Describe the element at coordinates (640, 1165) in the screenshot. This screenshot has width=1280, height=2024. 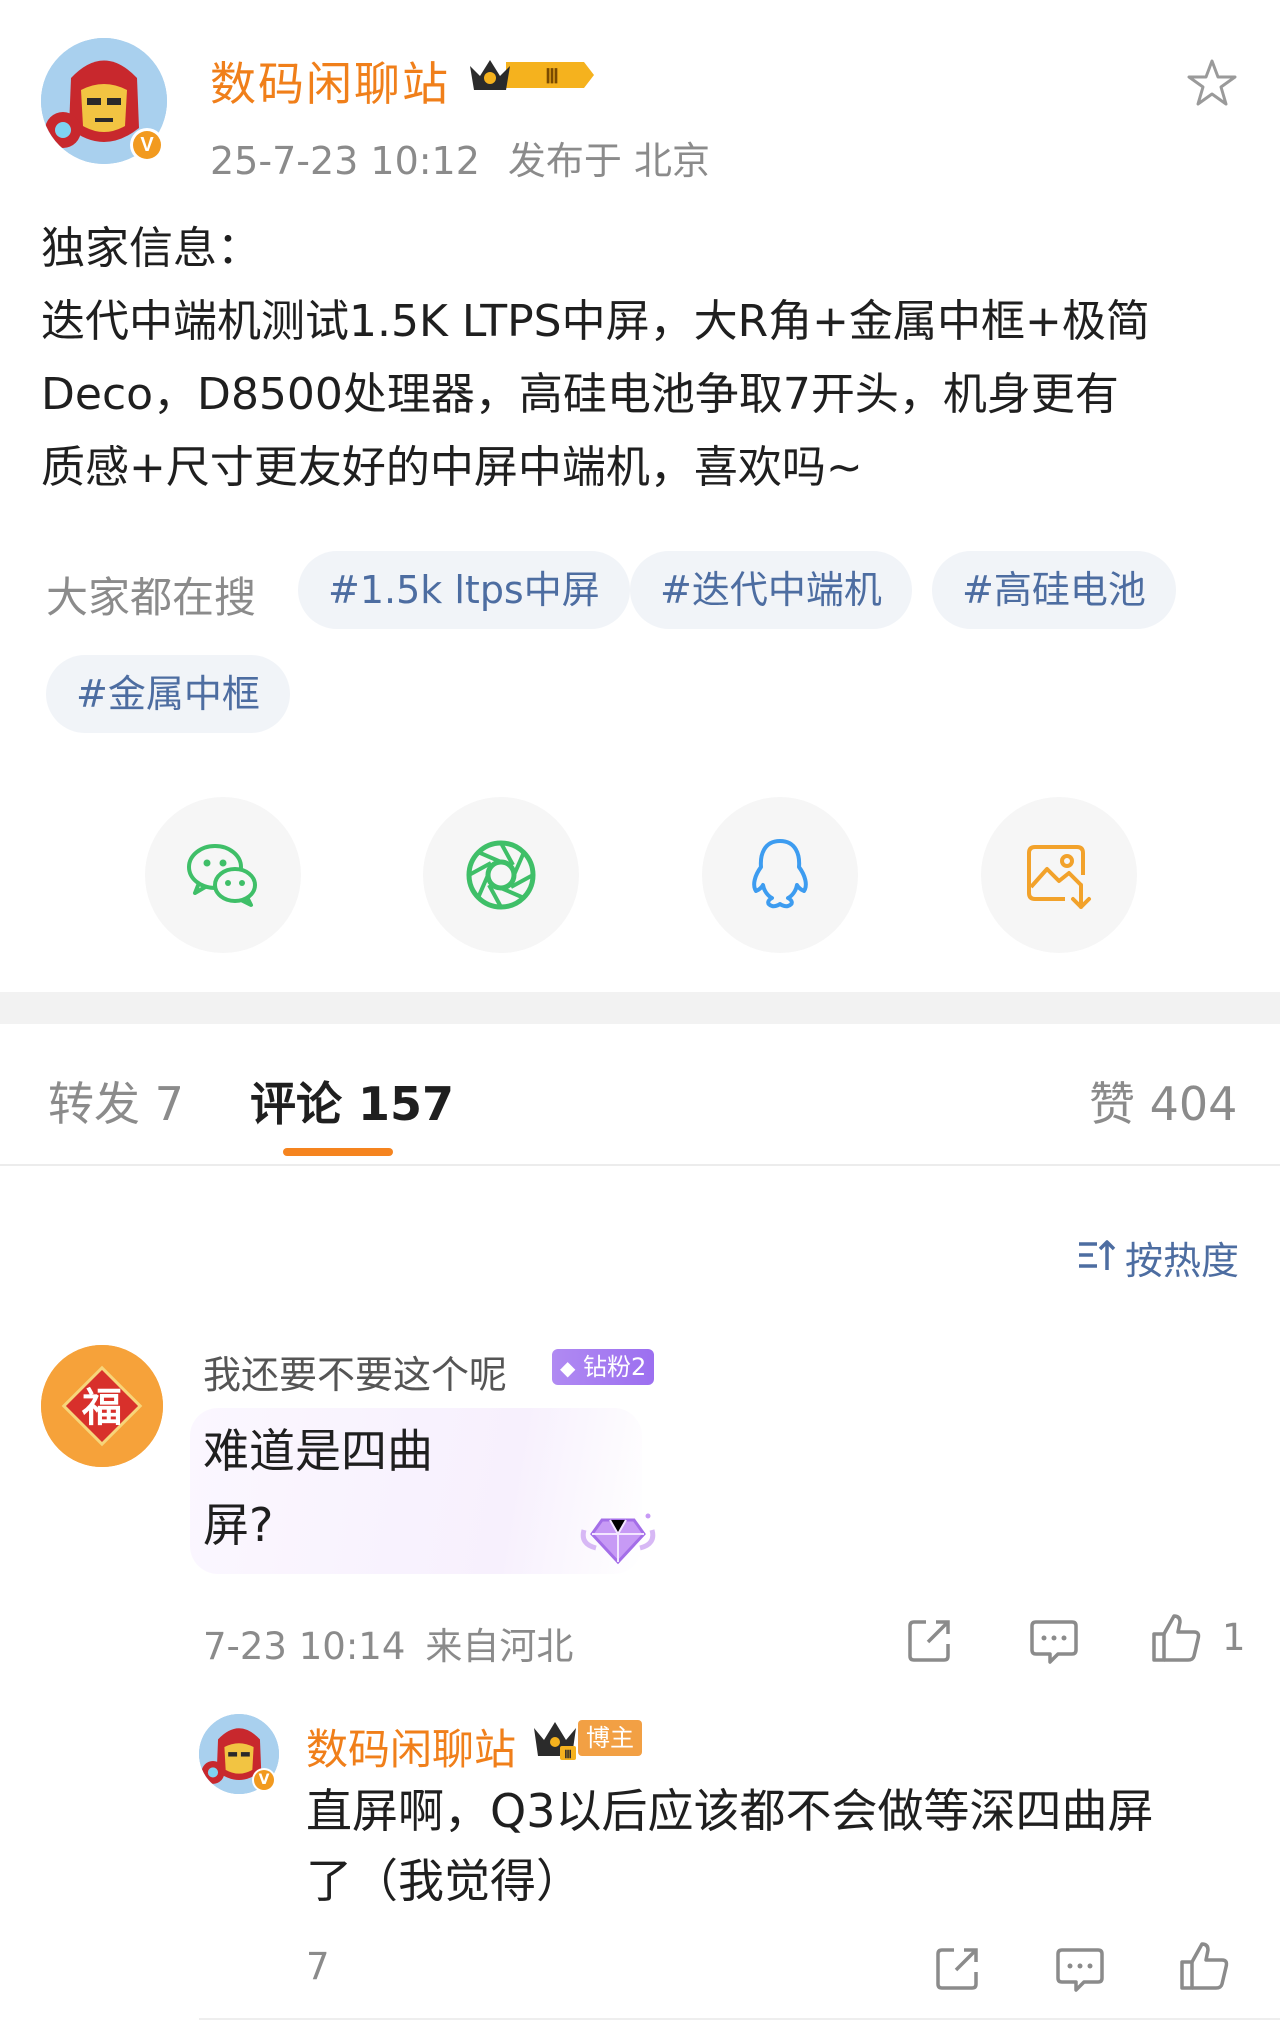
I see `tabs-divider` at that location.